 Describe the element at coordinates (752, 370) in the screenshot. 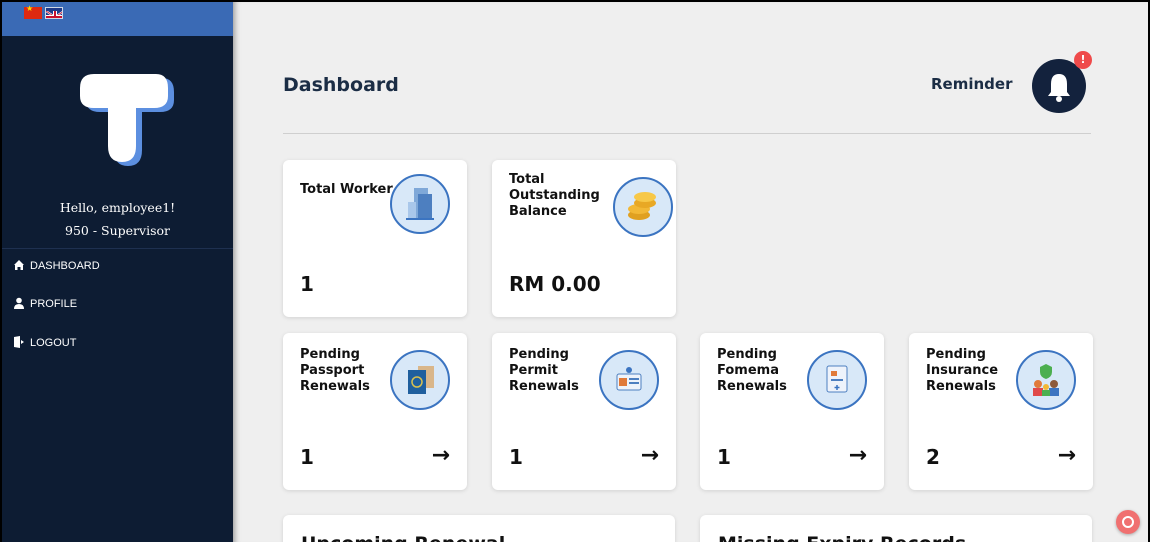

I see `card-title: Pending Fomema Renewals` at that location.